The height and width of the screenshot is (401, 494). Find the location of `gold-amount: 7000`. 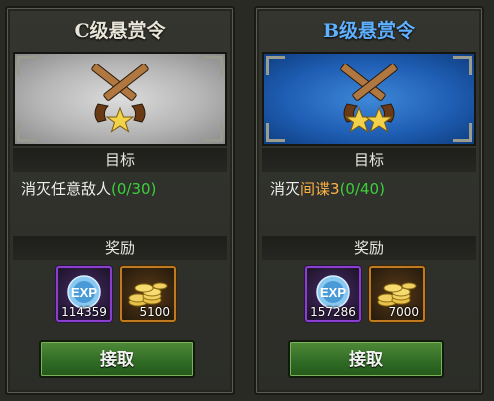

gold-amount: 7000 is located at coordinates (403, 312).